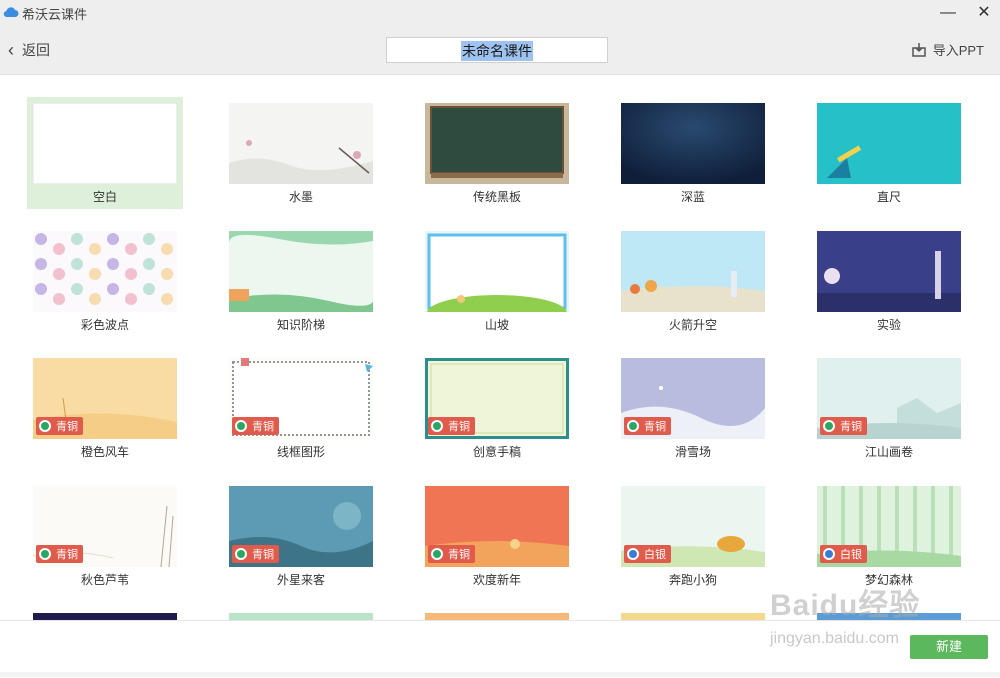 This screenshot has width=1000, height=678. I want to click on template-card-windmill: 青铜 橙色风车, so click(105, 408).